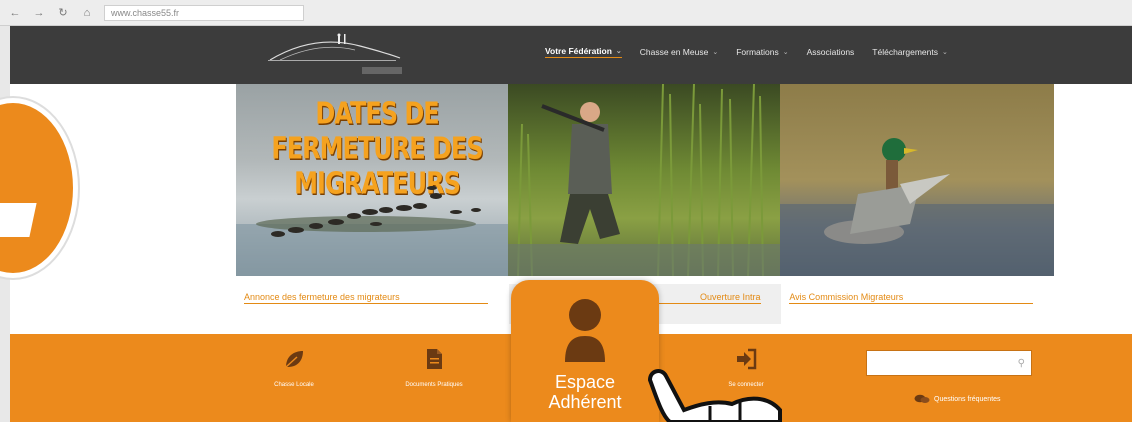  What do you see at coordinates (917, 207) in the screenshot?
I see `mallard-duck-image` at bounding box center [917, 207].